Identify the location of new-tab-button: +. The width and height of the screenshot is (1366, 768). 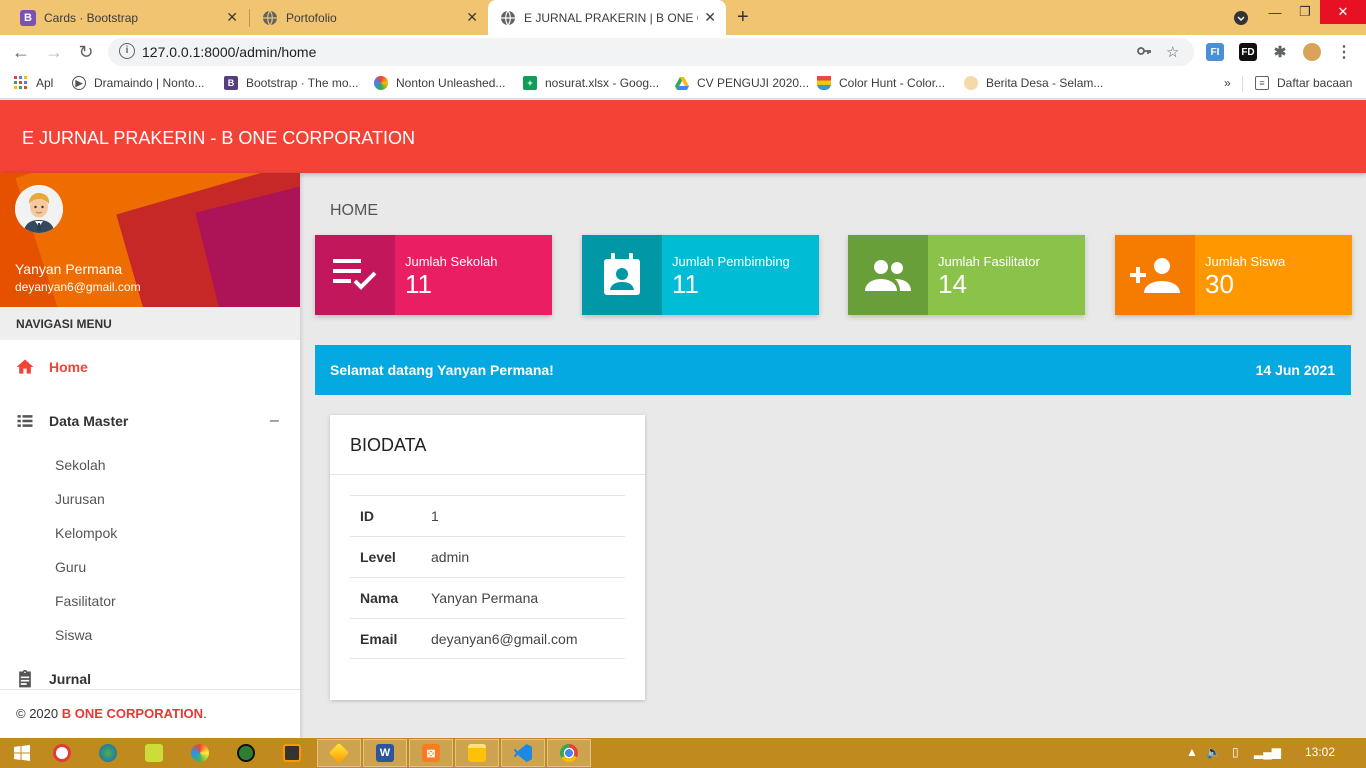
(743, 17).